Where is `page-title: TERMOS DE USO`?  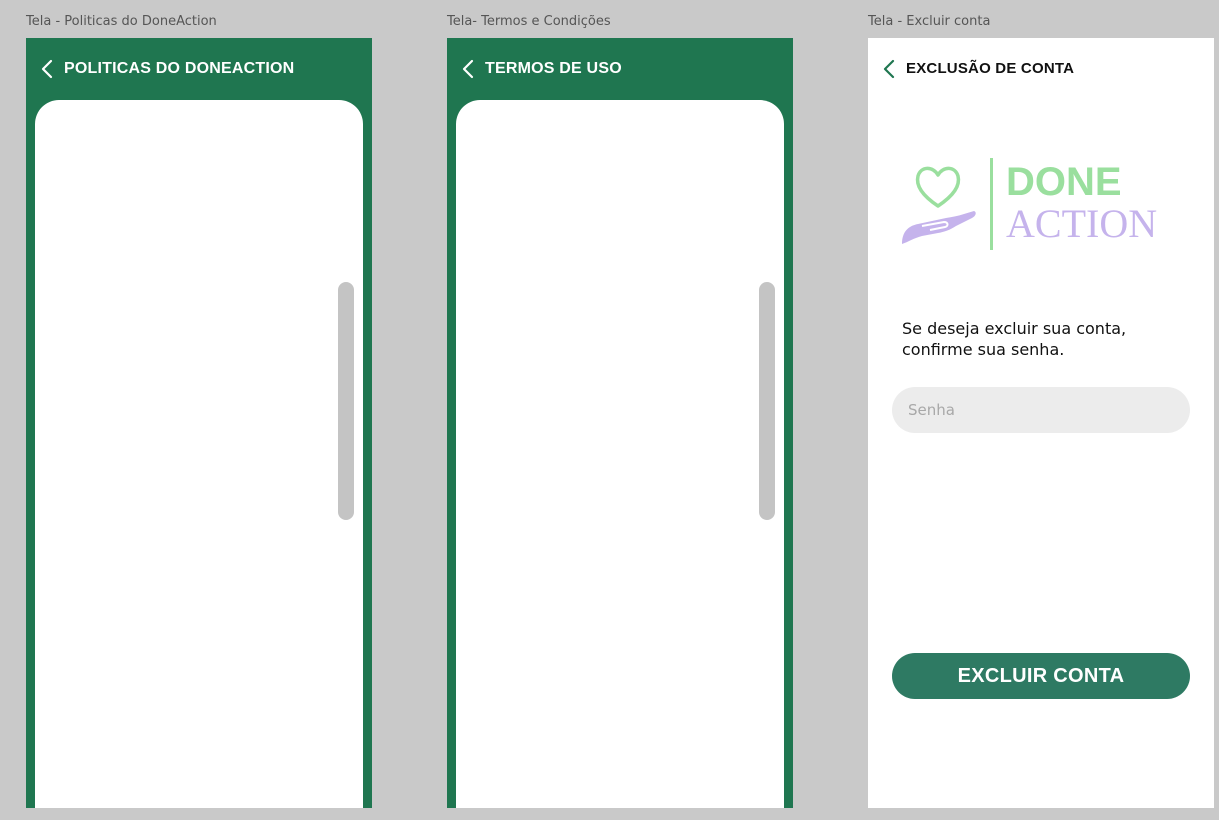 page-title: TERMOS DE USO is located at coordinates (553, 68).